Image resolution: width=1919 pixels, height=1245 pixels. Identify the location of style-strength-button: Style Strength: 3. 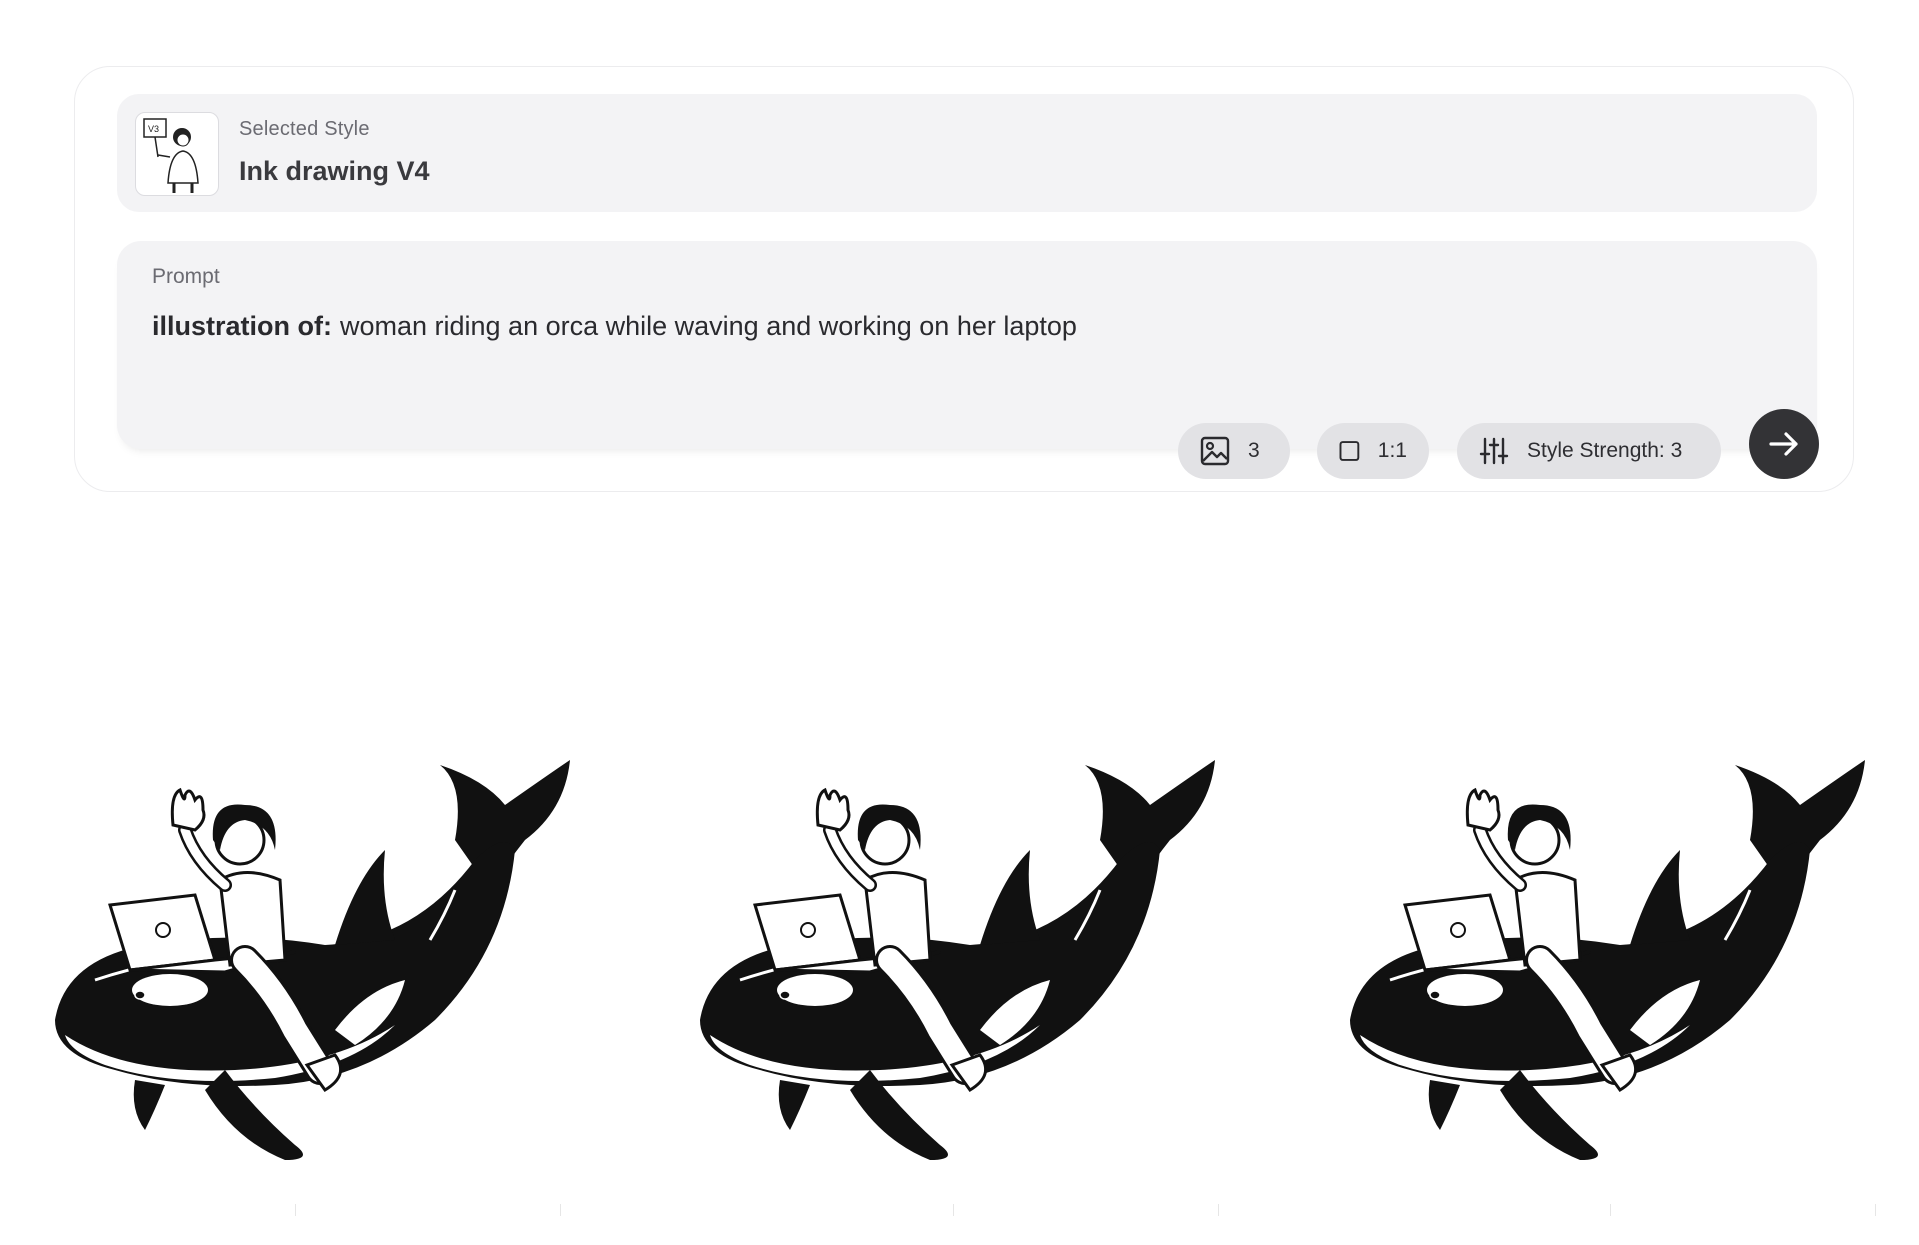
(1589, 451).